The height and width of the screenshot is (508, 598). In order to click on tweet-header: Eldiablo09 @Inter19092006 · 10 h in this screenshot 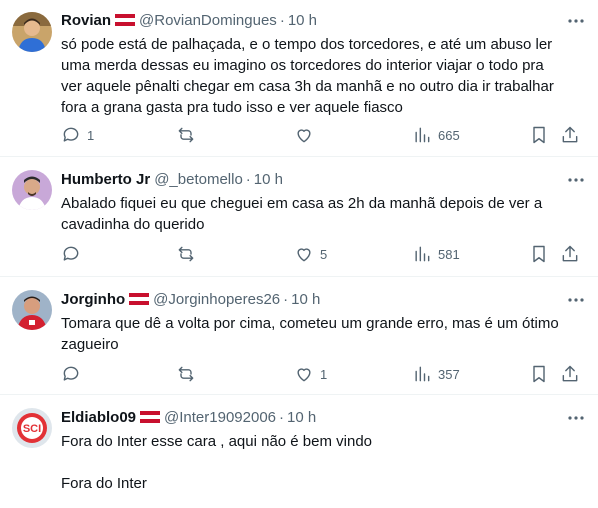, I will do `click(324, 418)`.